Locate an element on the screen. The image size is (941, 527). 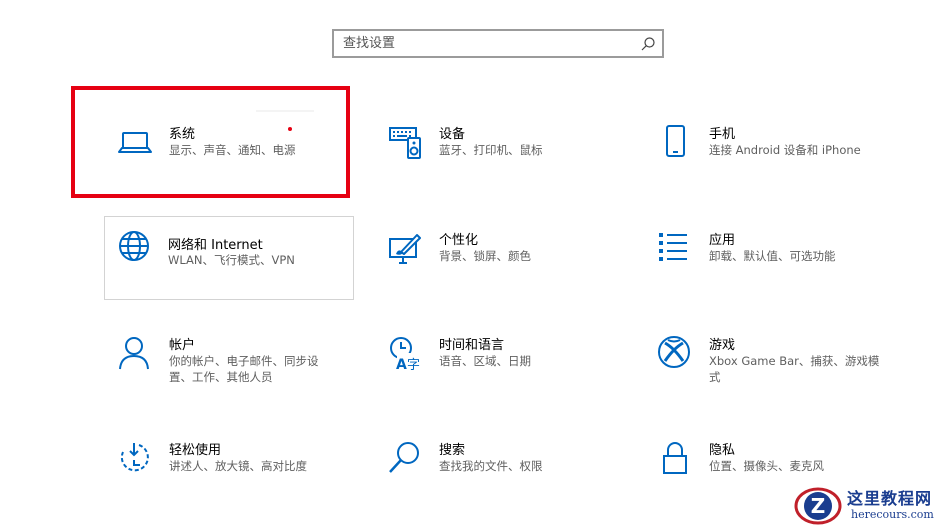
tile-network: 网络和 Internet WLAN、飞行模式、VPN is located at coordinates (229, 258).